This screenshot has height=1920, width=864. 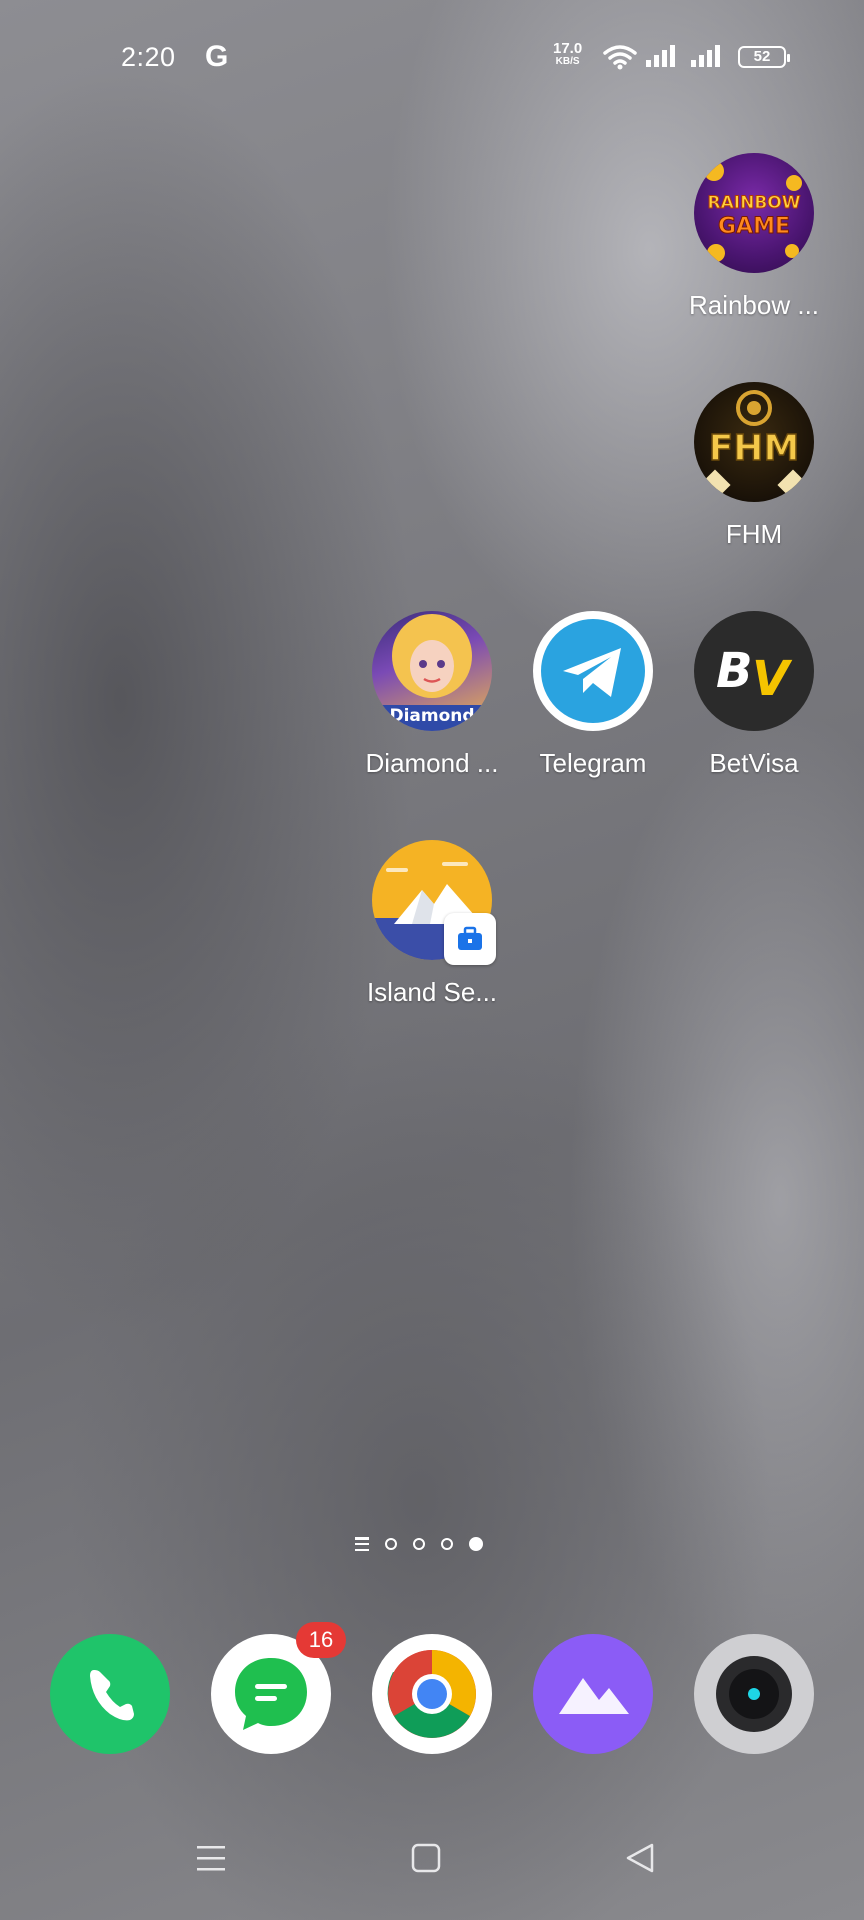 I want to click on fhm-icon: FHM, so click(x=754, y=442).